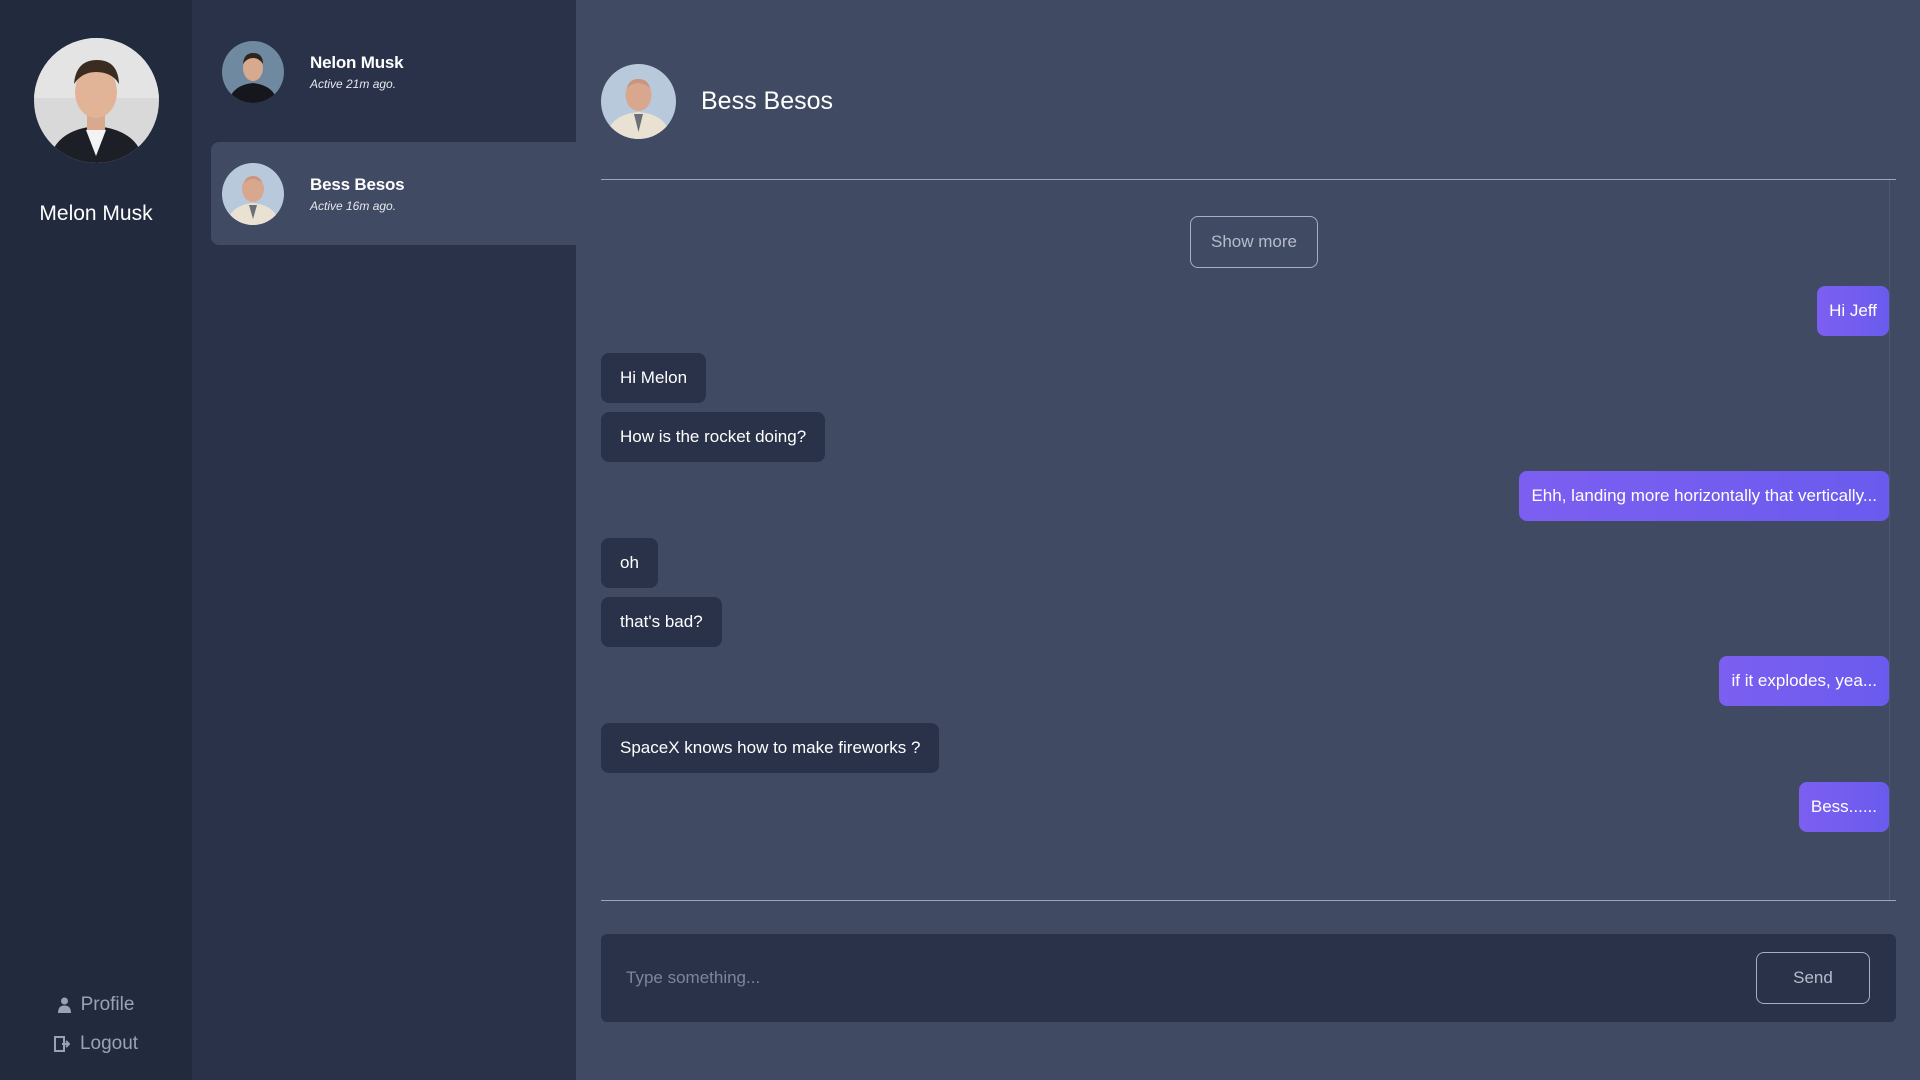  Describe the element at coordinates (353, 205) in the screenshot. I see `conversation-status: Active 16m ago.` at that location.